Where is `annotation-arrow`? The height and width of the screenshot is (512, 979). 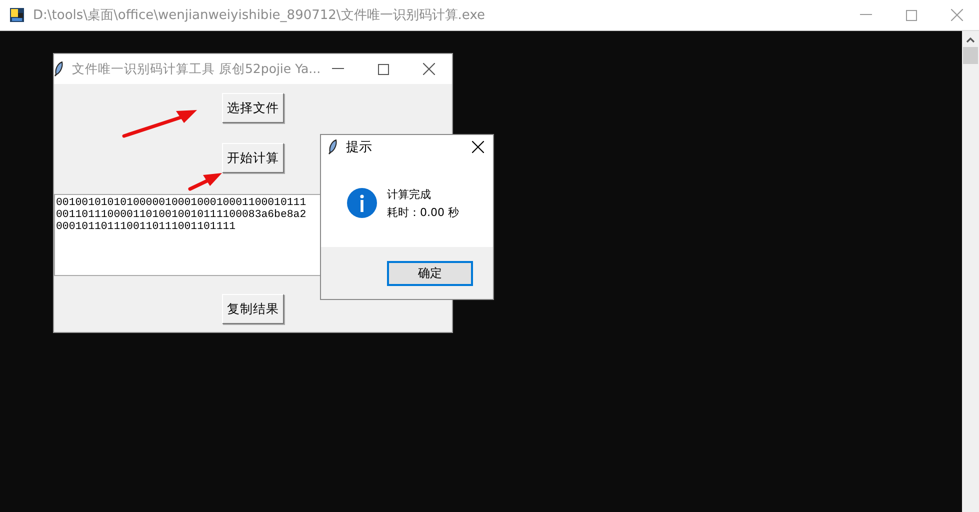 annotation-arrow is located at coordinates (205, 182).